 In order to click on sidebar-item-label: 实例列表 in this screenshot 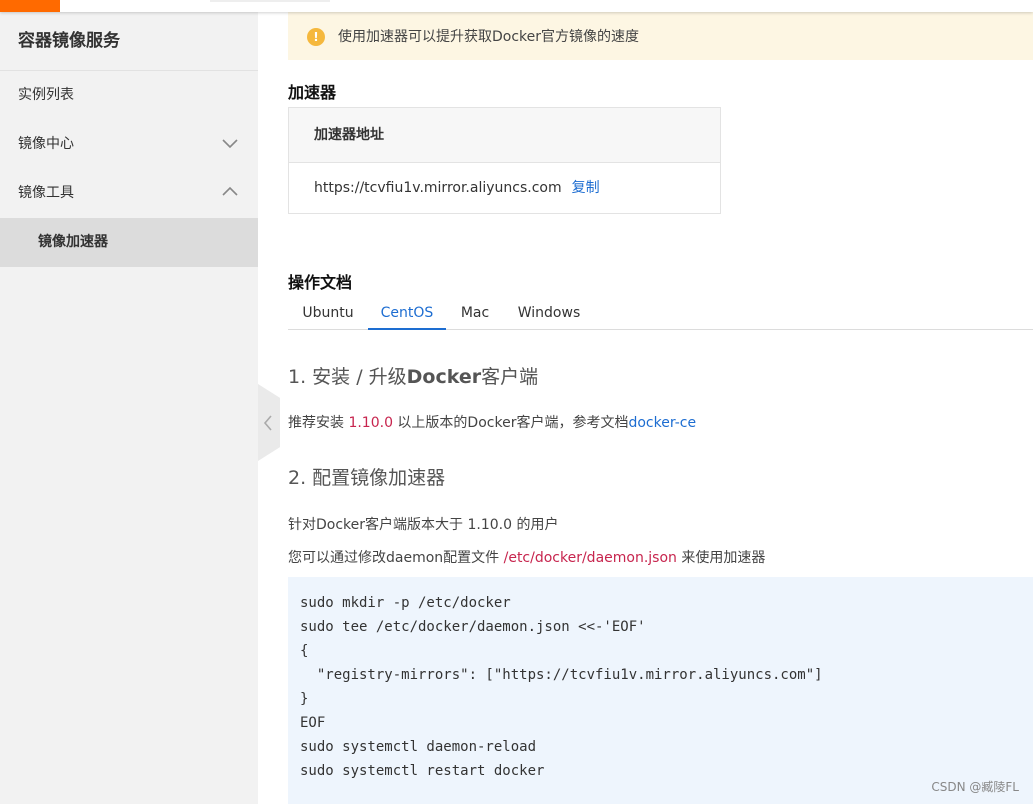, I will do `click(46, 95)`.